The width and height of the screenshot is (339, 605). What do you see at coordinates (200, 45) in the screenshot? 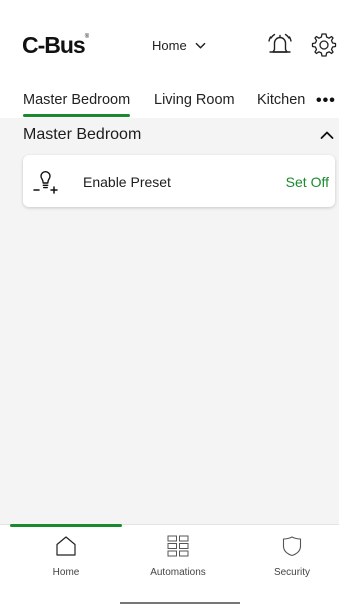
I see `chevron-down-icon` at bounding box center [200, 45].